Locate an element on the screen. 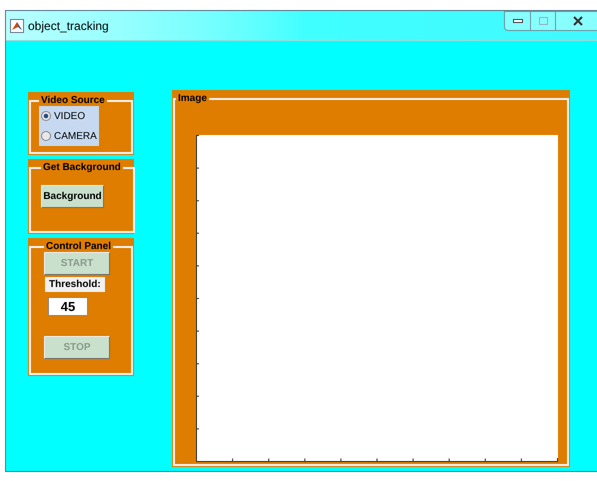  close-button is located at coordinates (576, 21).